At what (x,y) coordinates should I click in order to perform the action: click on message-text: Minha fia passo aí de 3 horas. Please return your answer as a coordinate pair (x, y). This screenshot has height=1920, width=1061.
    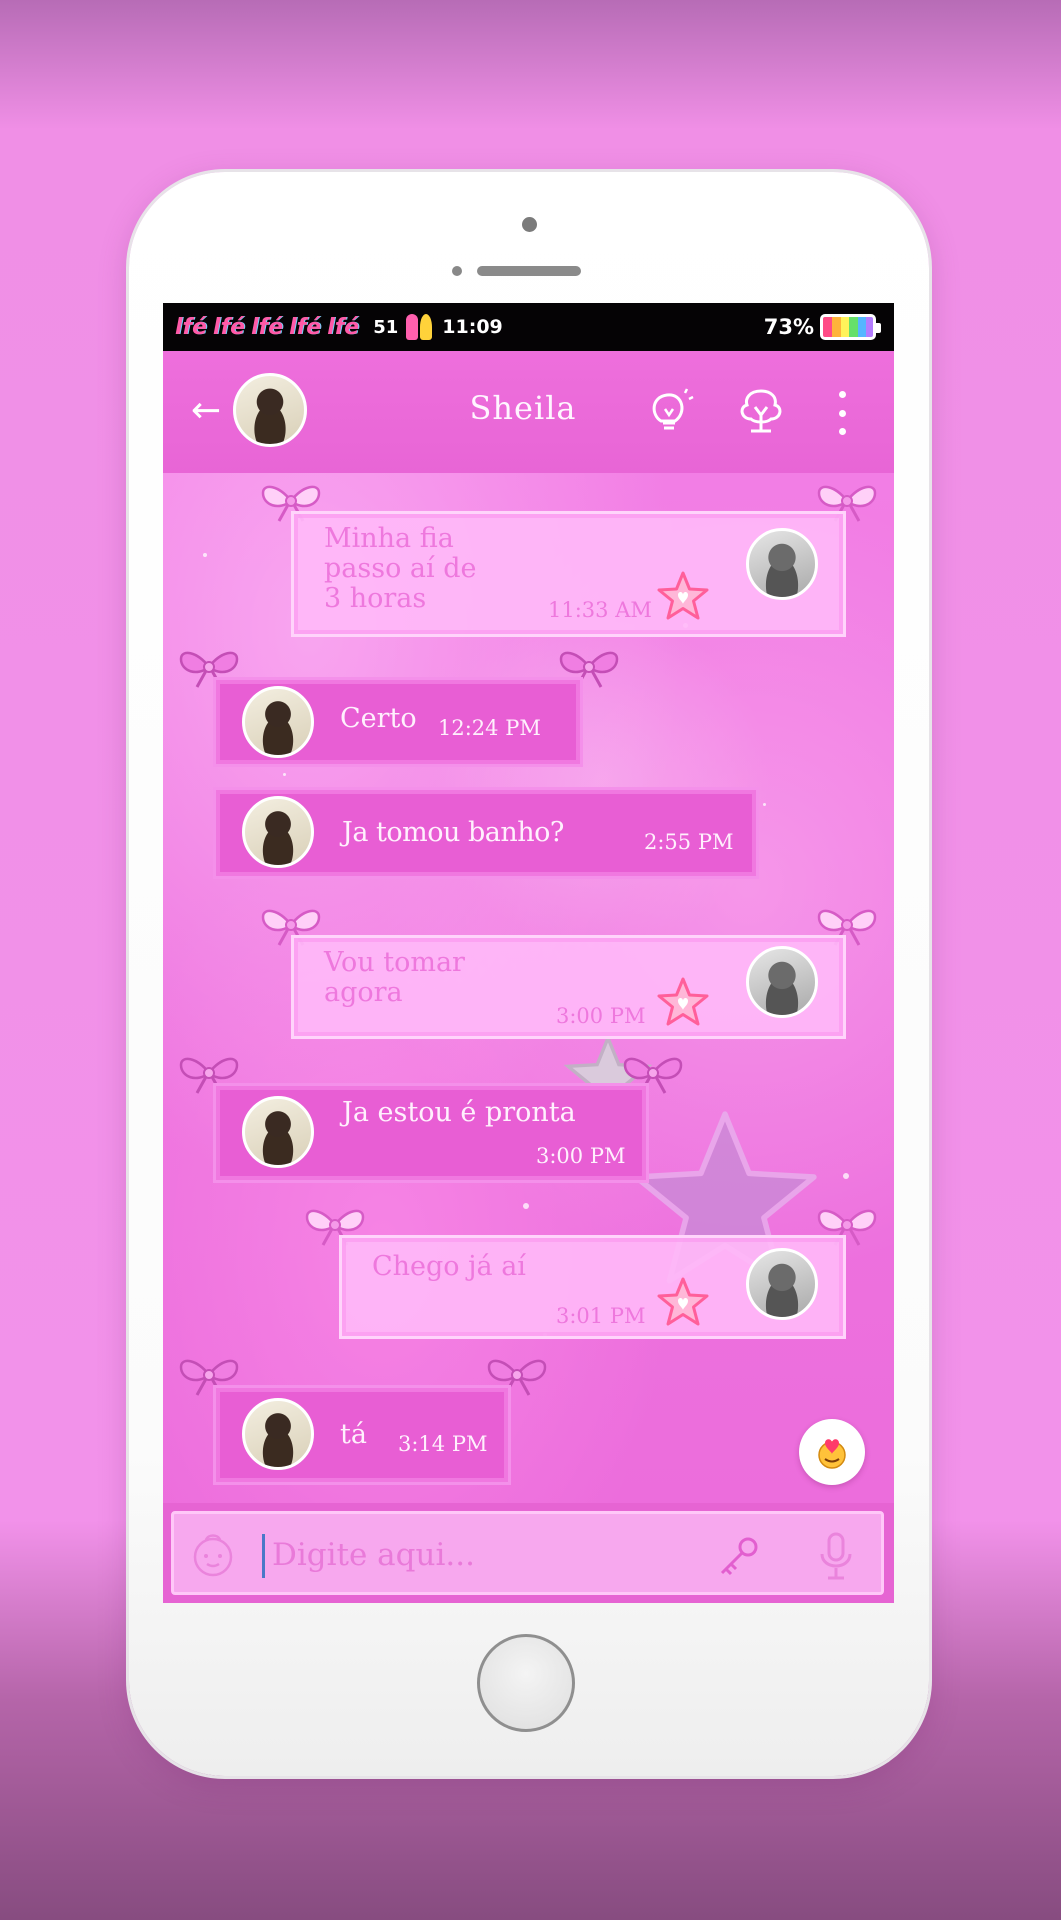
    Looking at the image, I should click on (400, 568).